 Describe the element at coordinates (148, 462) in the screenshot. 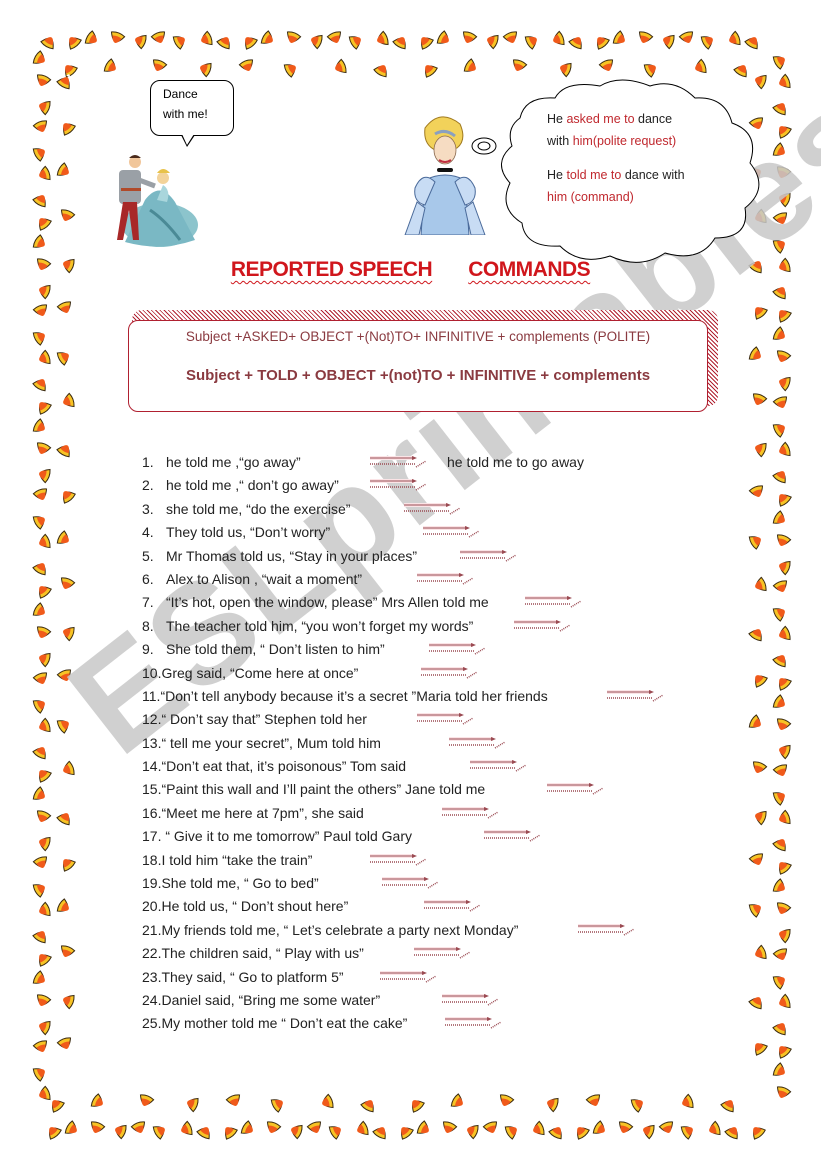

I see `exercise-number: 1.` at that location.